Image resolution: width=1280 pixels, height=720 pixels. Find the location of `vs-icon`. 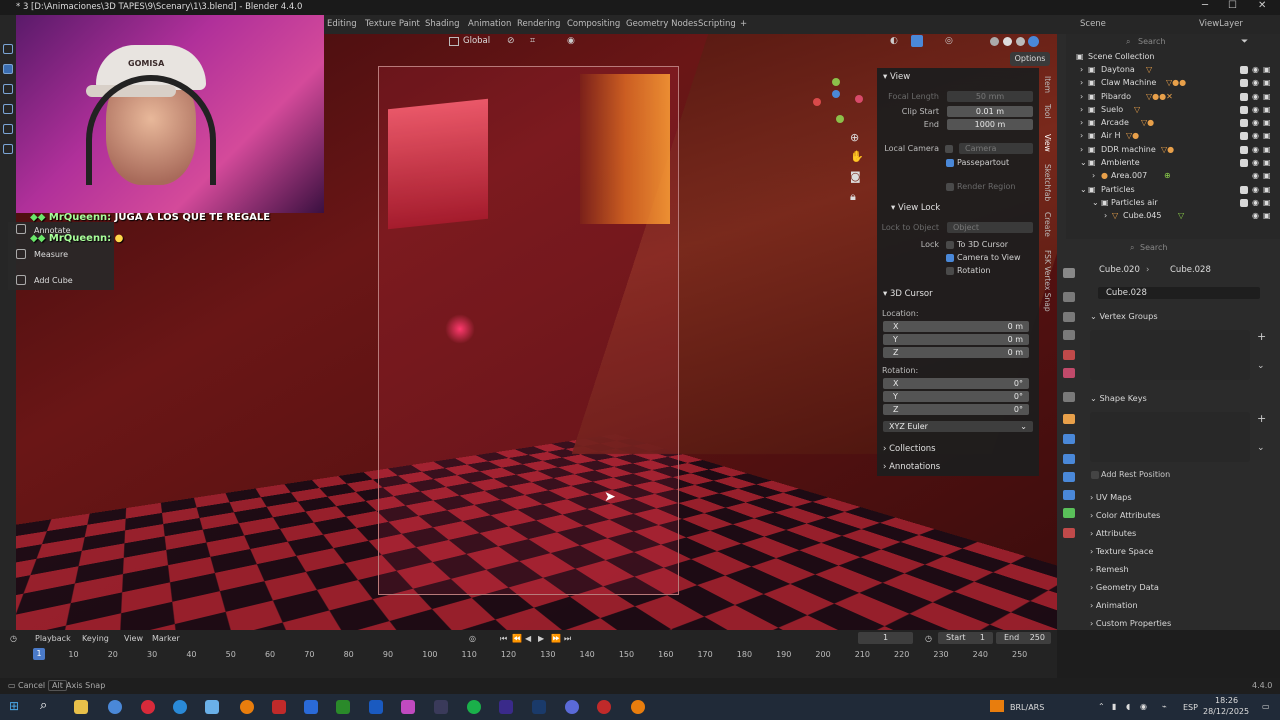

vs-icon is located at coordinates (376, 707).